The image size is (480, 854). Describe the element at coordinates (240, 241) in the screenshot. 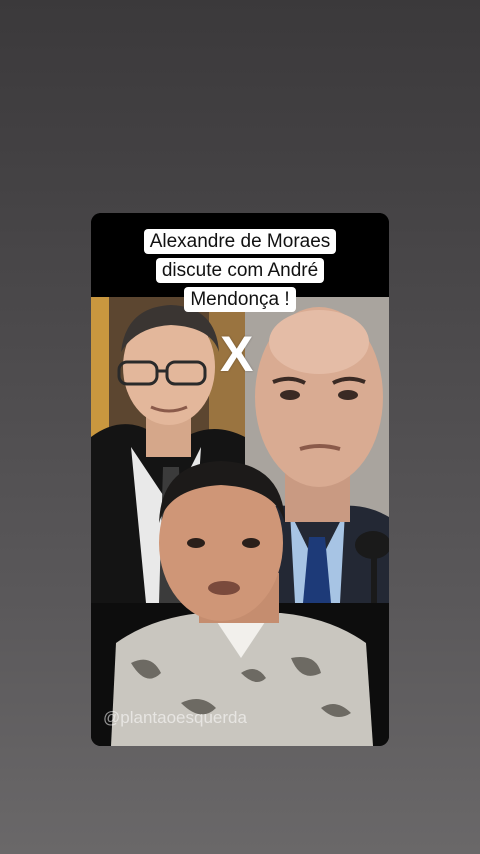

I see `caption-line-1: Alexandre de Moraes` at that location.